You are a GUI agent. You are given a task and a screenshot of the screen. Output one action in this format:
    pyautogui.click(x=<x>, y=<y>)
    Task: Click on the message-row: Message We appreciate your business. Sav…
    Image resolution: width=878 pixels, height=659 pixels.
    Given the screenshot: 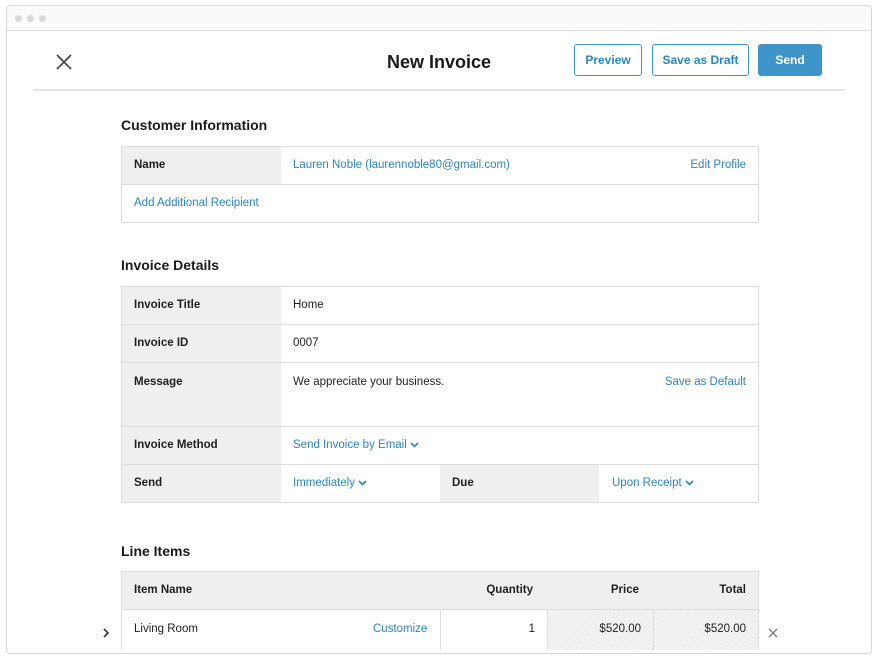 What is the action you would take?
    pyautogui.click(x=440, y=395)
    